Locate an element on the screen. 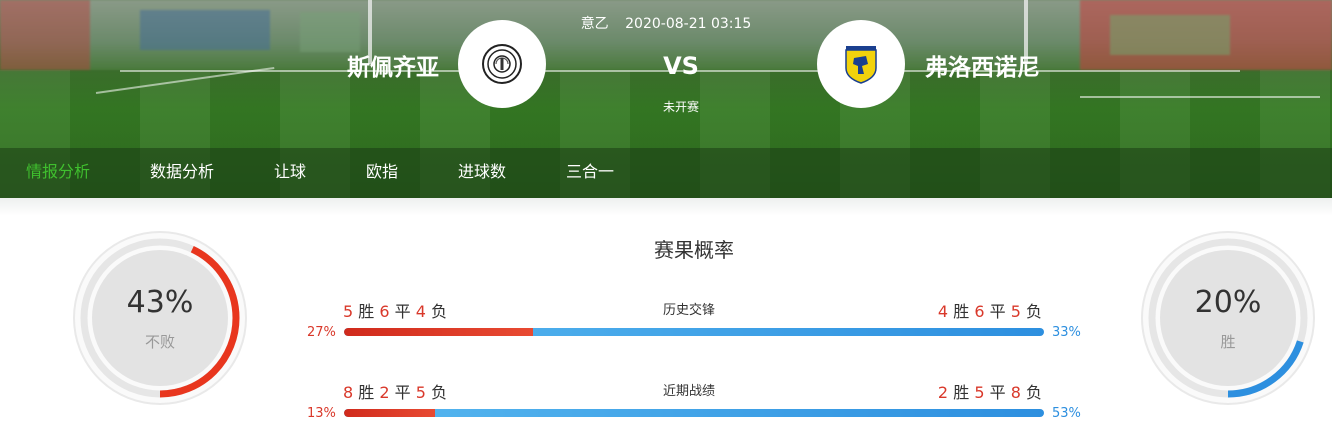 This screenshot has height=445, width=1332. analysis-tab-bar: 情报分析 数据分析 让球 欧指 进球数 三合一 is located at coordinates (666, 173).